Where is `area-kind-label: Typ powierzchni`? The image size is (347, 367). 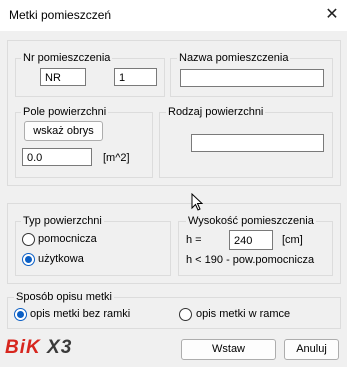 area-kind-label: Typ powierzchni is located at coordinates (62, 221).